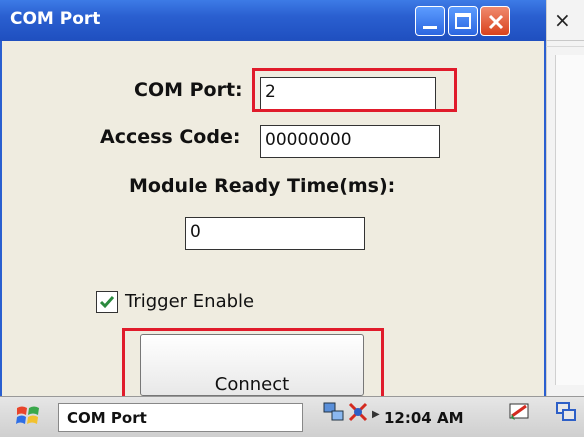 The image size is (584, 437). Describe the element at coordinates (376, 414) in the screenshot. I see `tray-arrow-icon: ▶` at that location.